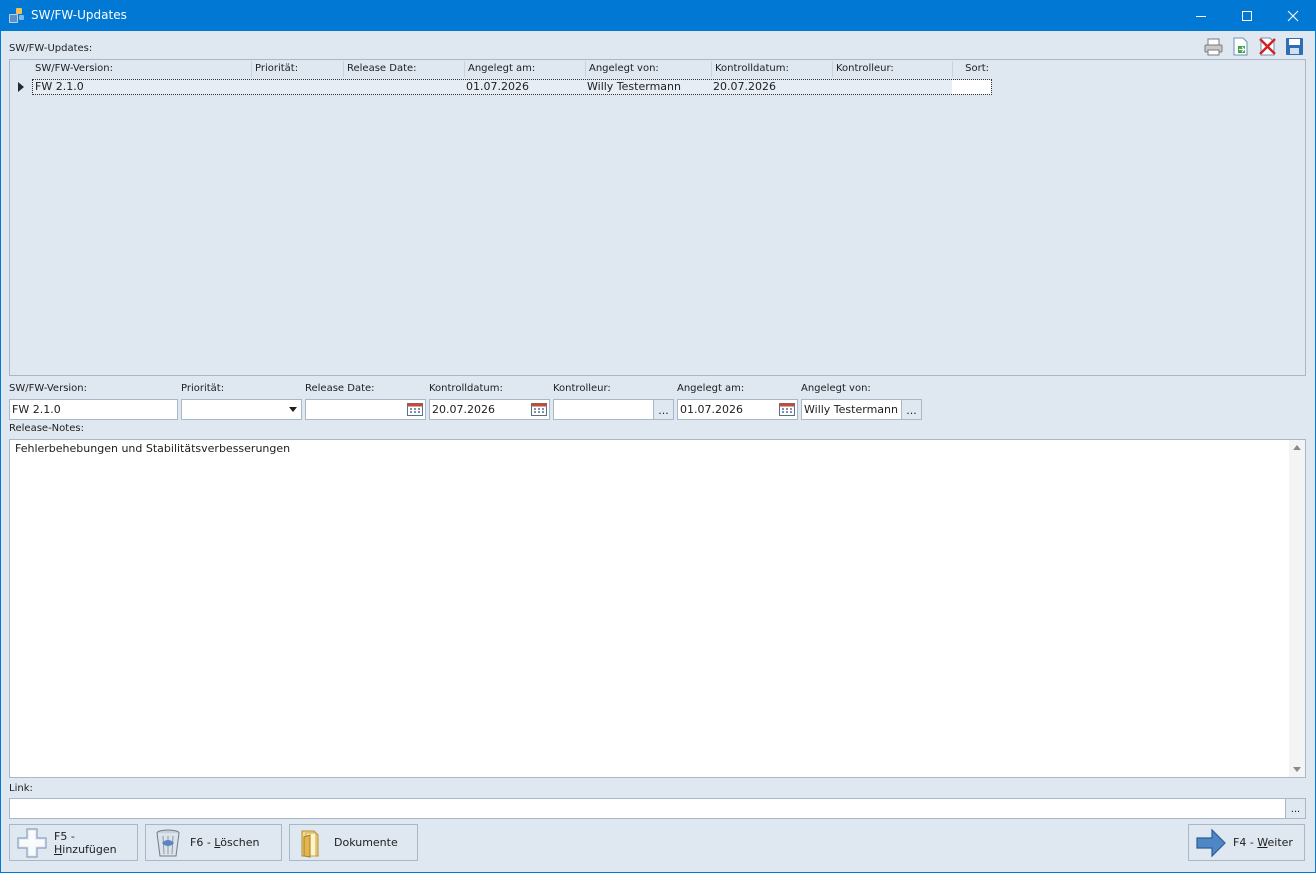 This screenshot has width=1316, height=873. What do you see at coordinates (463, 409) in the screenshot?
I see `kontrolldatum-value: 20.07.2026` at bounding box center [463, 409].